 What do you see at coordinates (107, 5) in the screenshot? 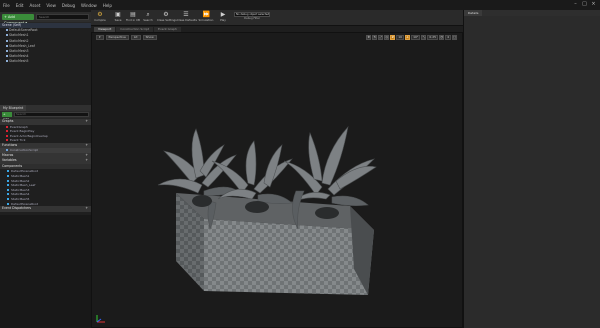
I see `menu-help: Help` at bounding box center [107, 5].